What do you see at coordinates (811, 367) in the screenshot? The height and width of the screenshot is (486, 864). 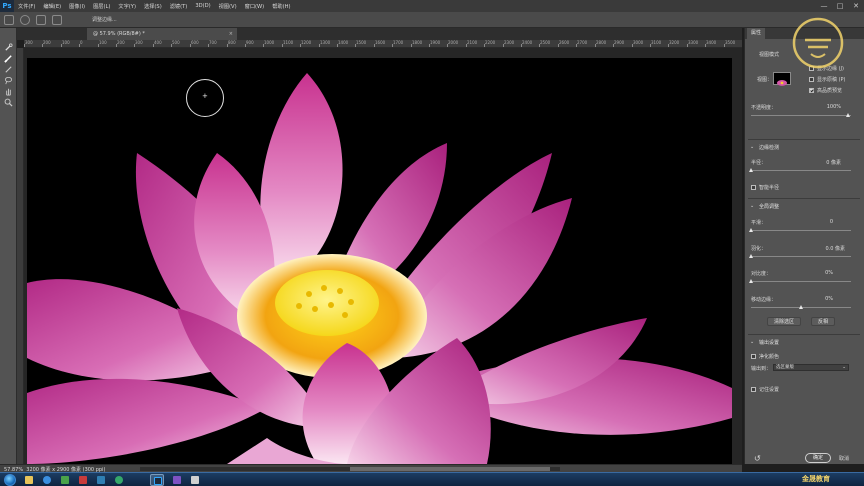 I see `output-to-select: 选区蒙版 ⌄` at bounding box center [811, 367].